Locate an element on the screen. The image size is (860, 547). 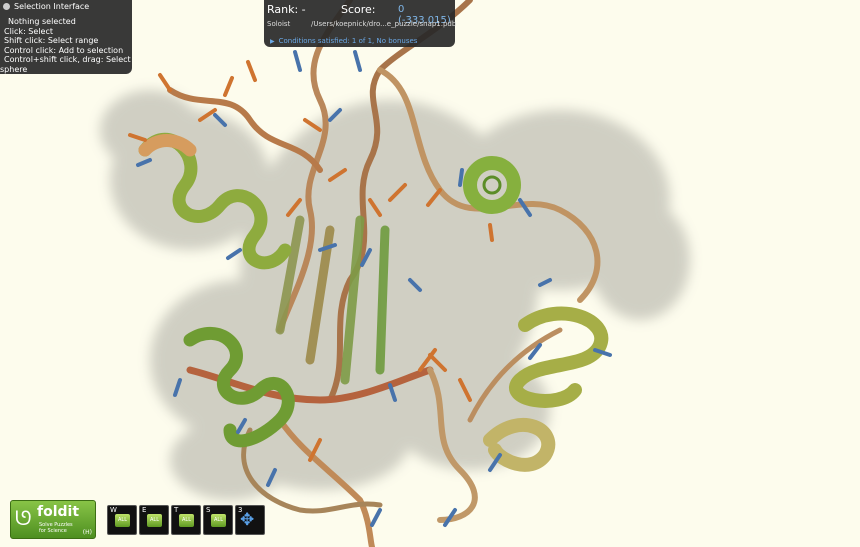
selection-help-line: Shift click: Select range is located at coordinates (51, 40).